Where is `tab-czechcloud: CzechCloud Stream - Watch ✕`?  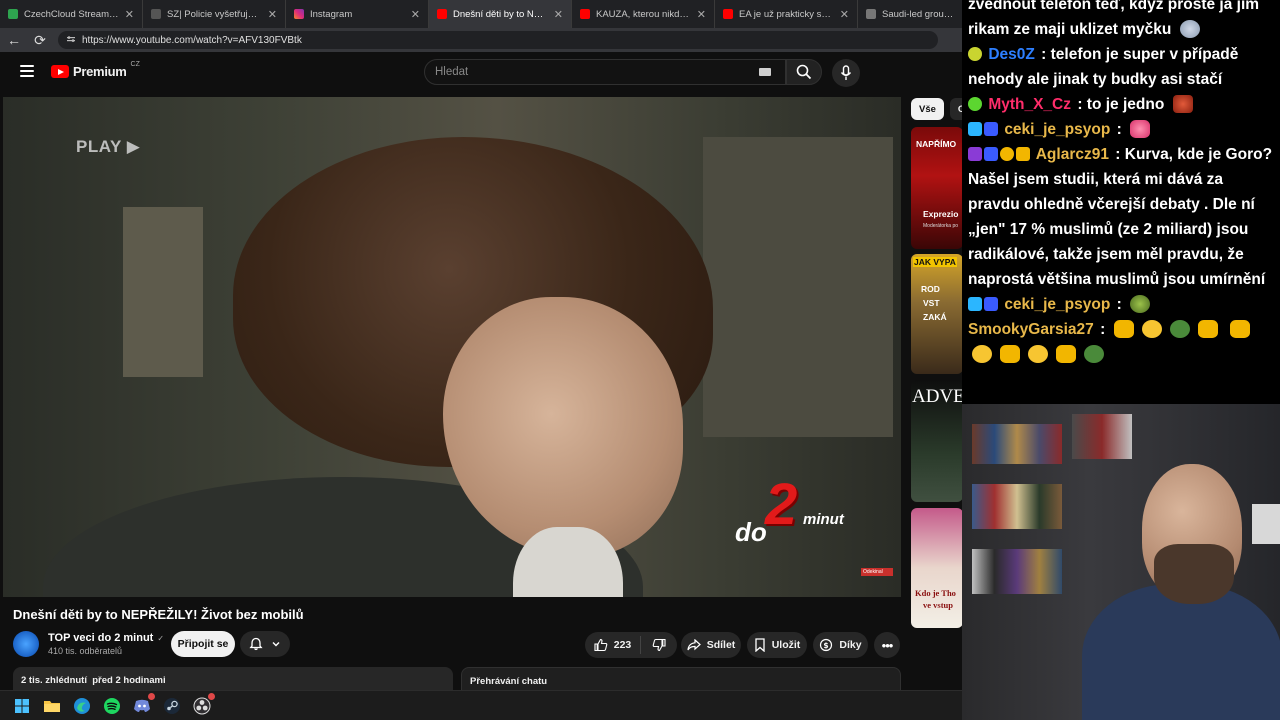
tab-czechcloud: CzechCloud Stream - Watch ✕ is located at coordinates (71, 14).